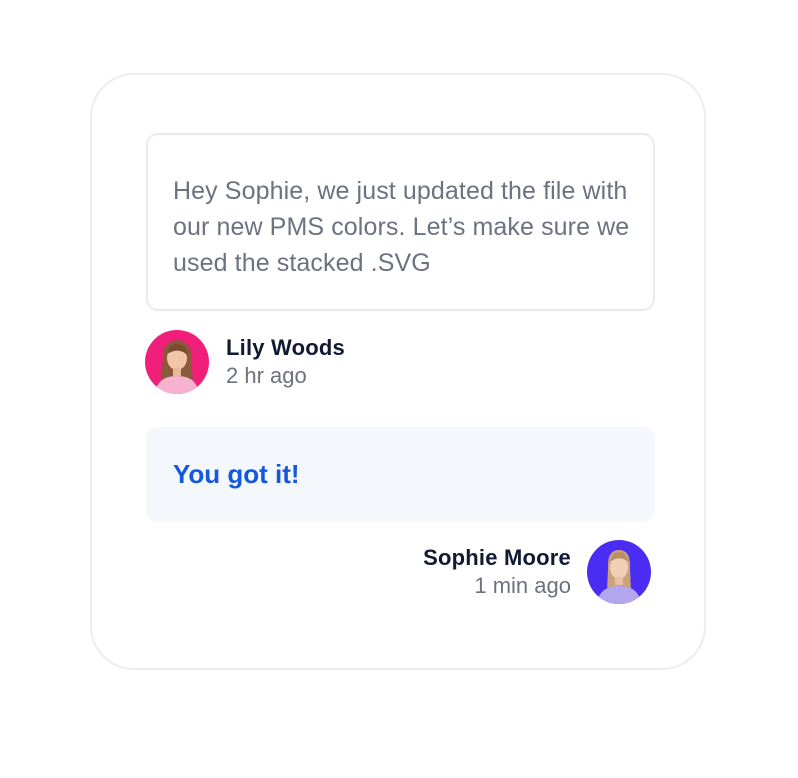 The height and width of the screenshot is (778, 798). I want to click on outgoing-message-bubble: You got it!, so click(400, 474).